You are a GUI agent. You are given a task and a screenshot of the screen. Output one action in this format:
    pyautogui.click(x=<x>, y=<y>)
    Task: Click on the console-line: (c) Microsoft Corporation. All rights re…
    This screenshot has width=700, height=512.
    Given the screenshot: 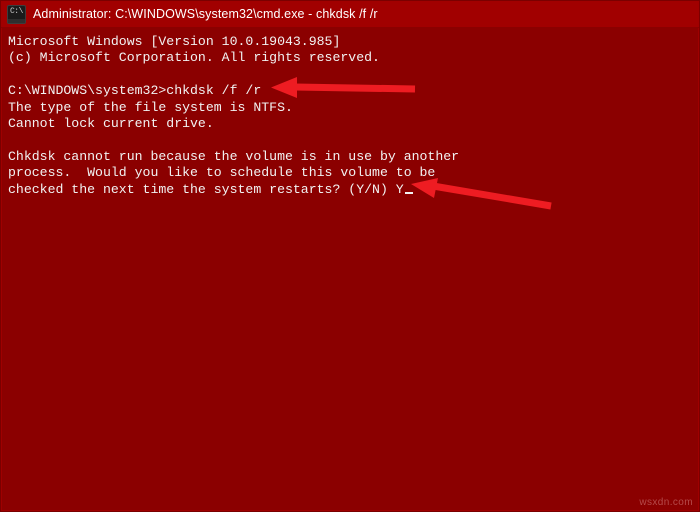 What is the action you would take?
    pyautogui.click(x=194, y=58)
    